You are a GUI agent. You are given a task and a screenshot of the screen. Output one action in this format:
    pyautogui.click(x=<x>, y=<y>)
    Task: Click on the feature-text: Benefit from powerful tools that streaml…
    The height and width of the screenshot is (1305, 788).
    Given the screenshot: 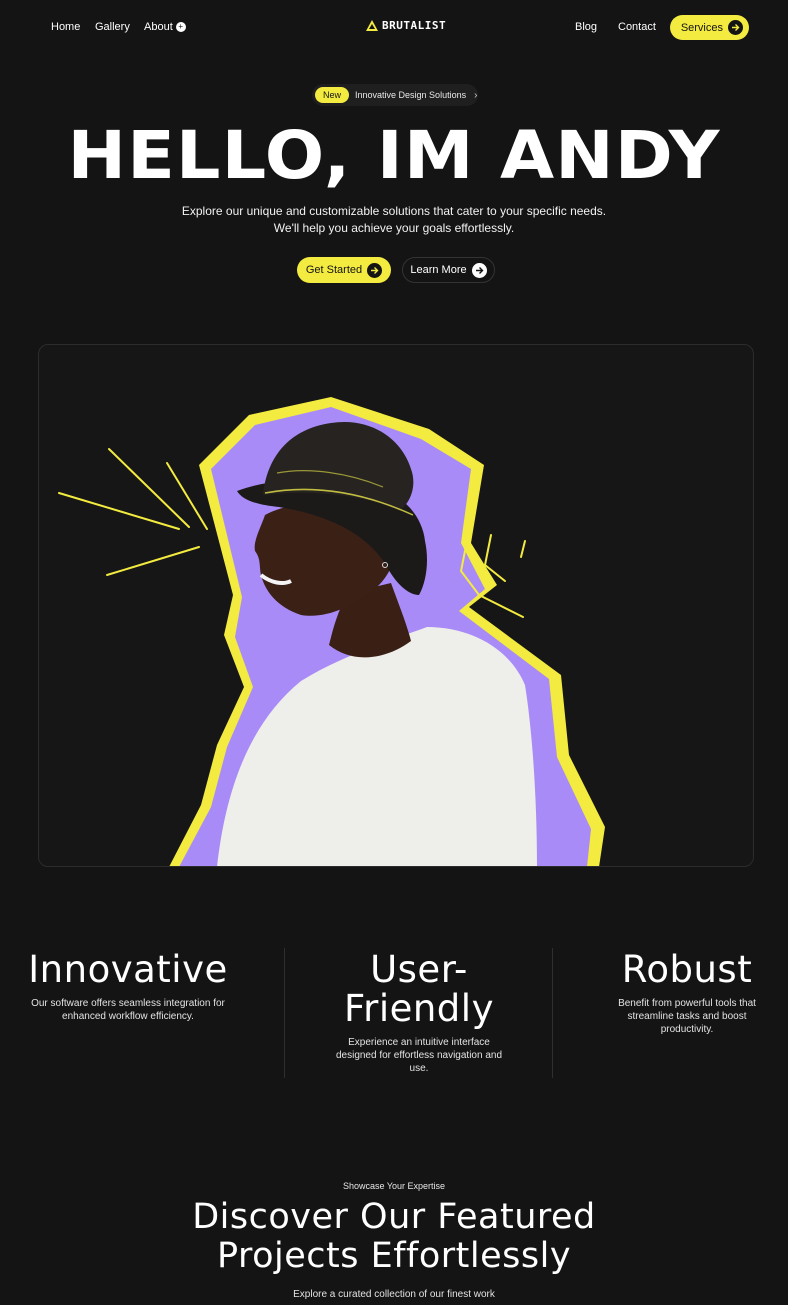 What is the action you would take?
    pyautogui.click(x=687, y=1016)
    